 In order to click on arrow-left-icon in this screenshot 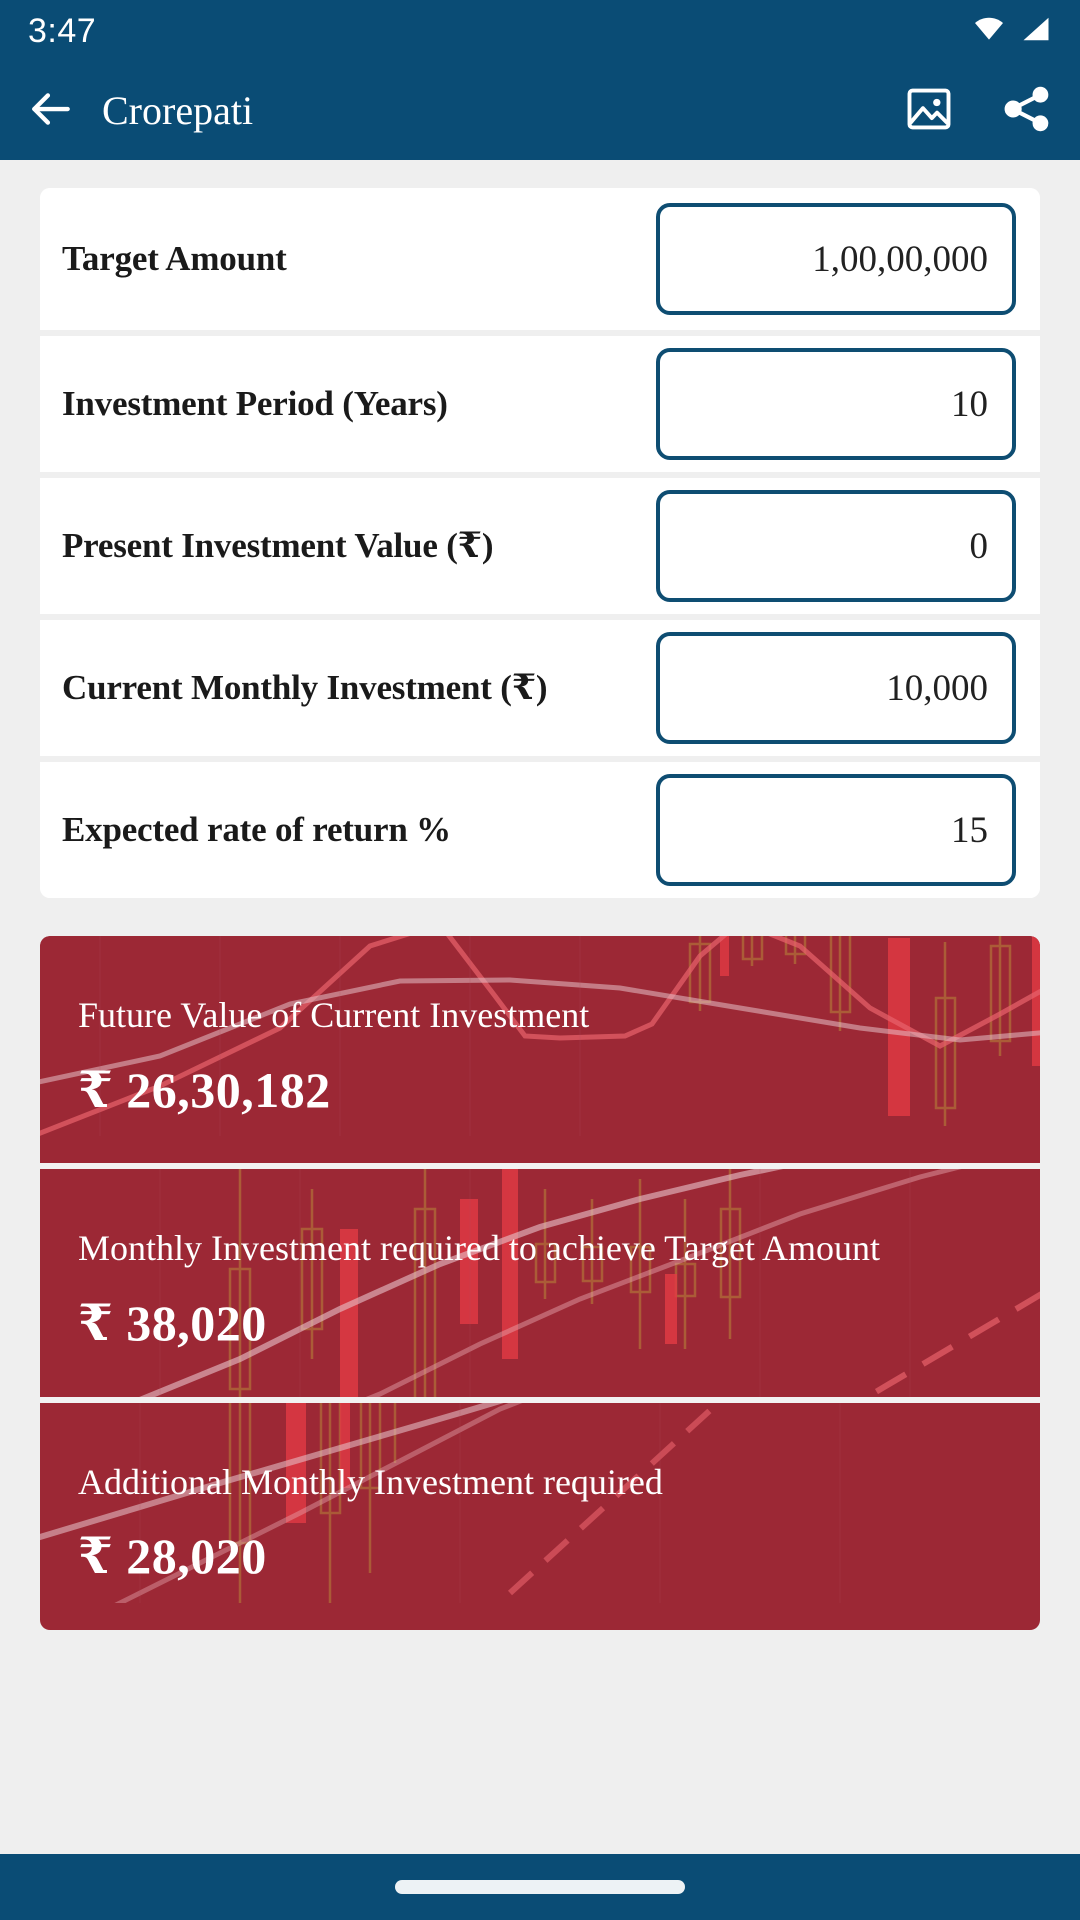, I will do `click(51, 111)`.